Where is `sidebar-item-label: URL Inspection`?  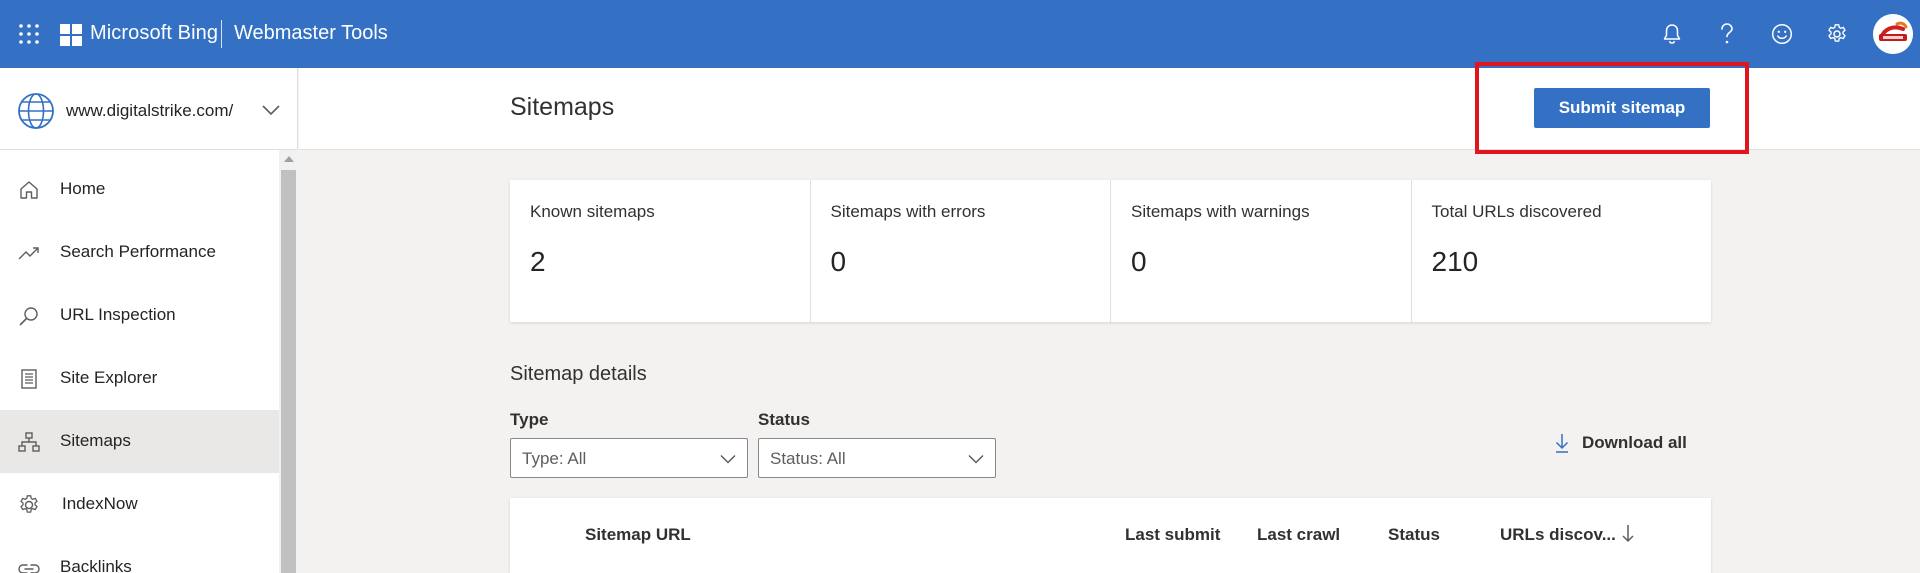 sidebar-item-label: URL Inspection is located at coordinates (118, 314).